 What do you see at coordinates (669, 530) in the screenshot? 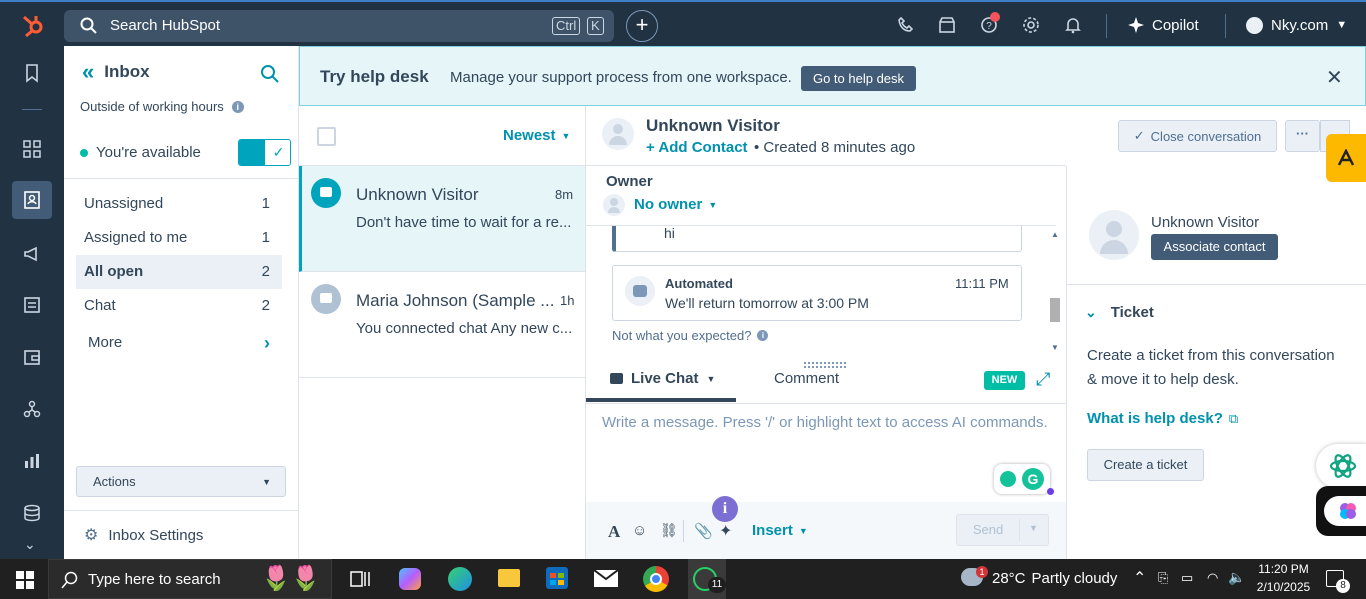
I see `snippet-icon: ⛓` at bounding box center [669, 530].